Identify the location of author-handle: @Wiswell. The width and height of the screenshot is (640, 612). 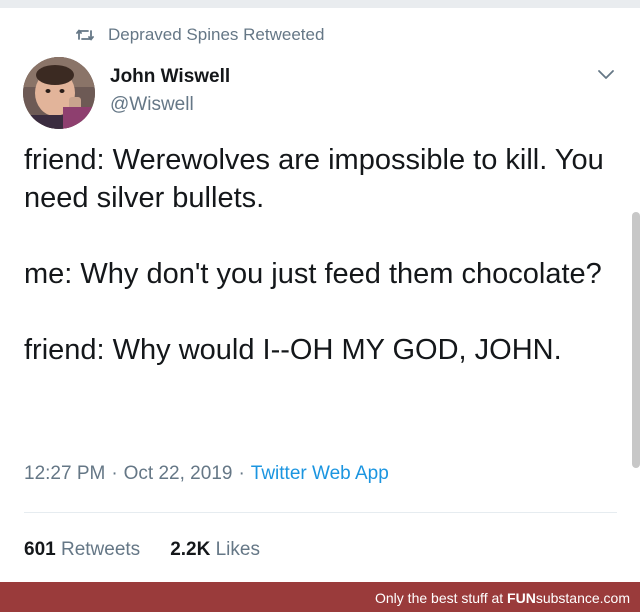
(152, 105).